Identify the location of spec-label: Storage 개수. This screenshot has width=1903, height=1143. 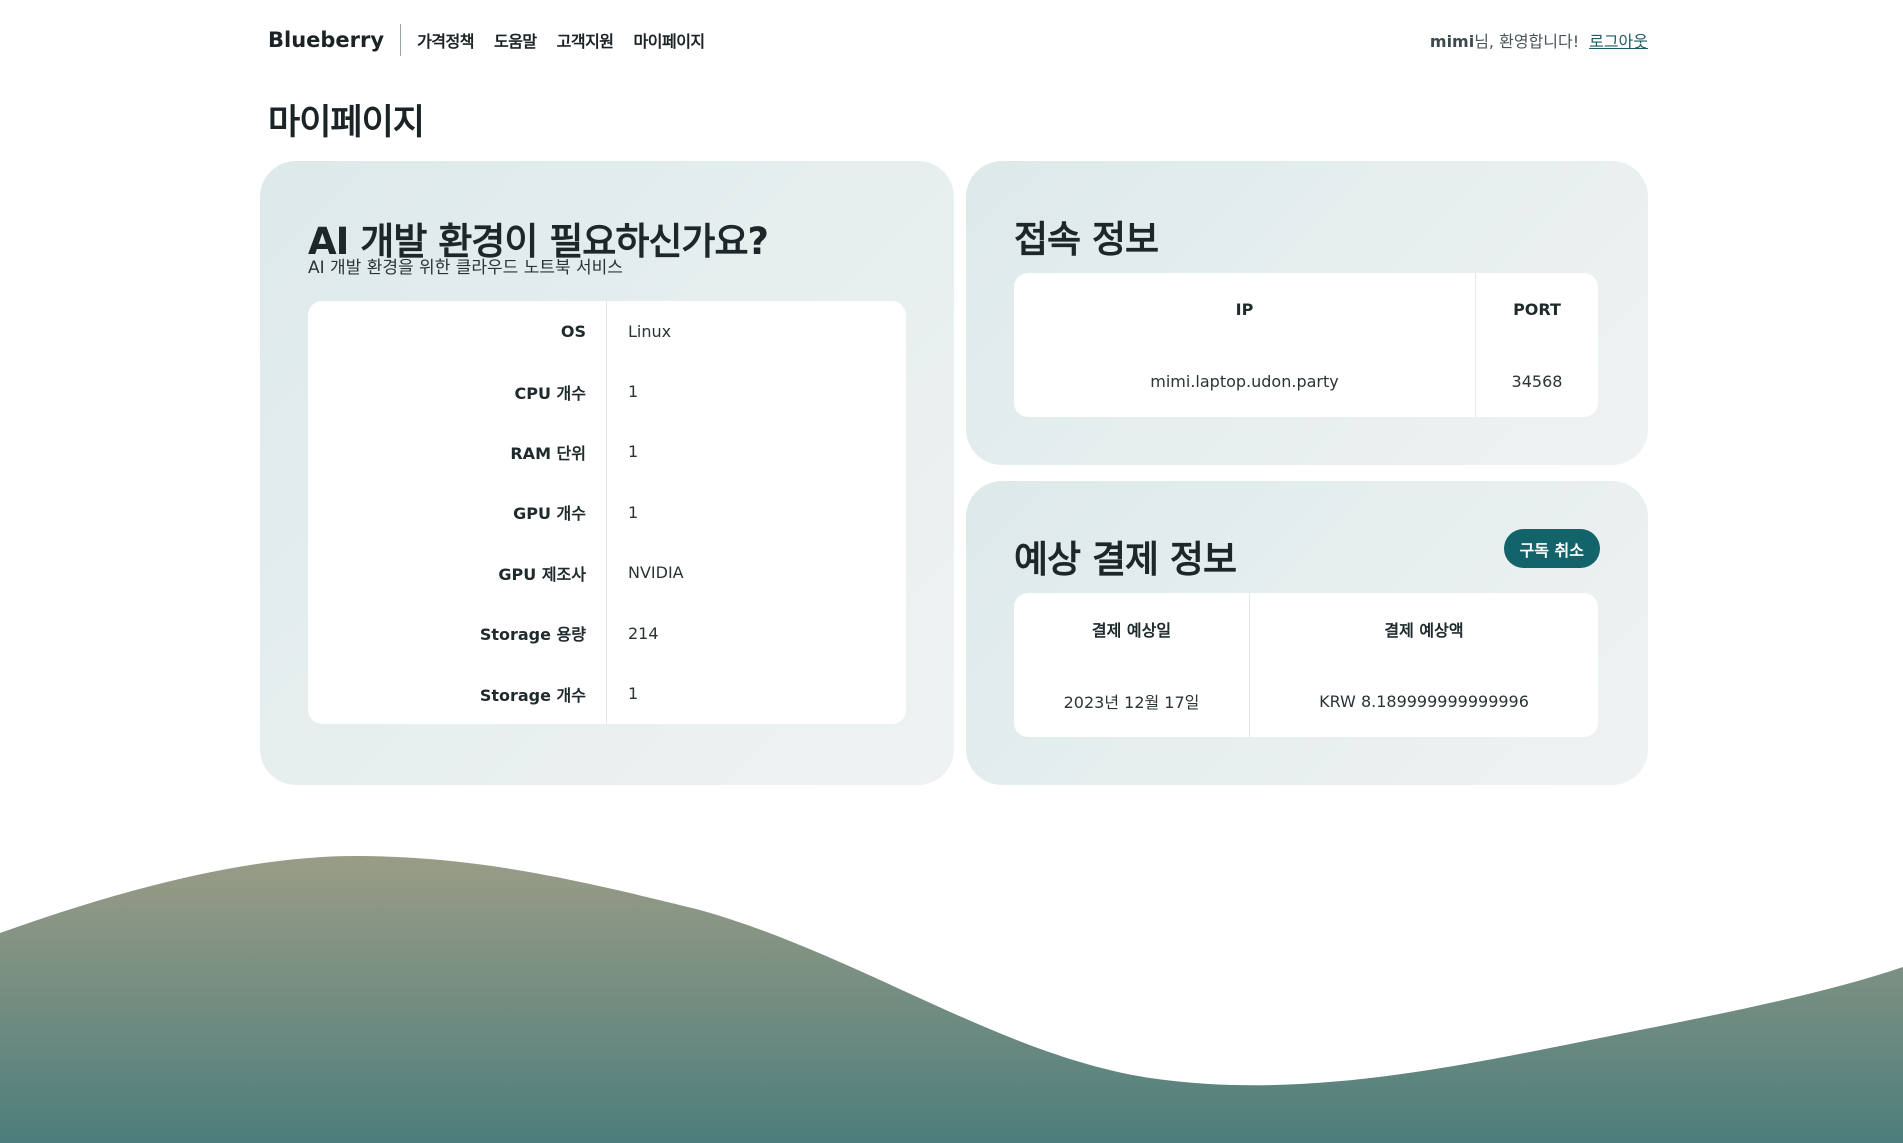
(532, 695).